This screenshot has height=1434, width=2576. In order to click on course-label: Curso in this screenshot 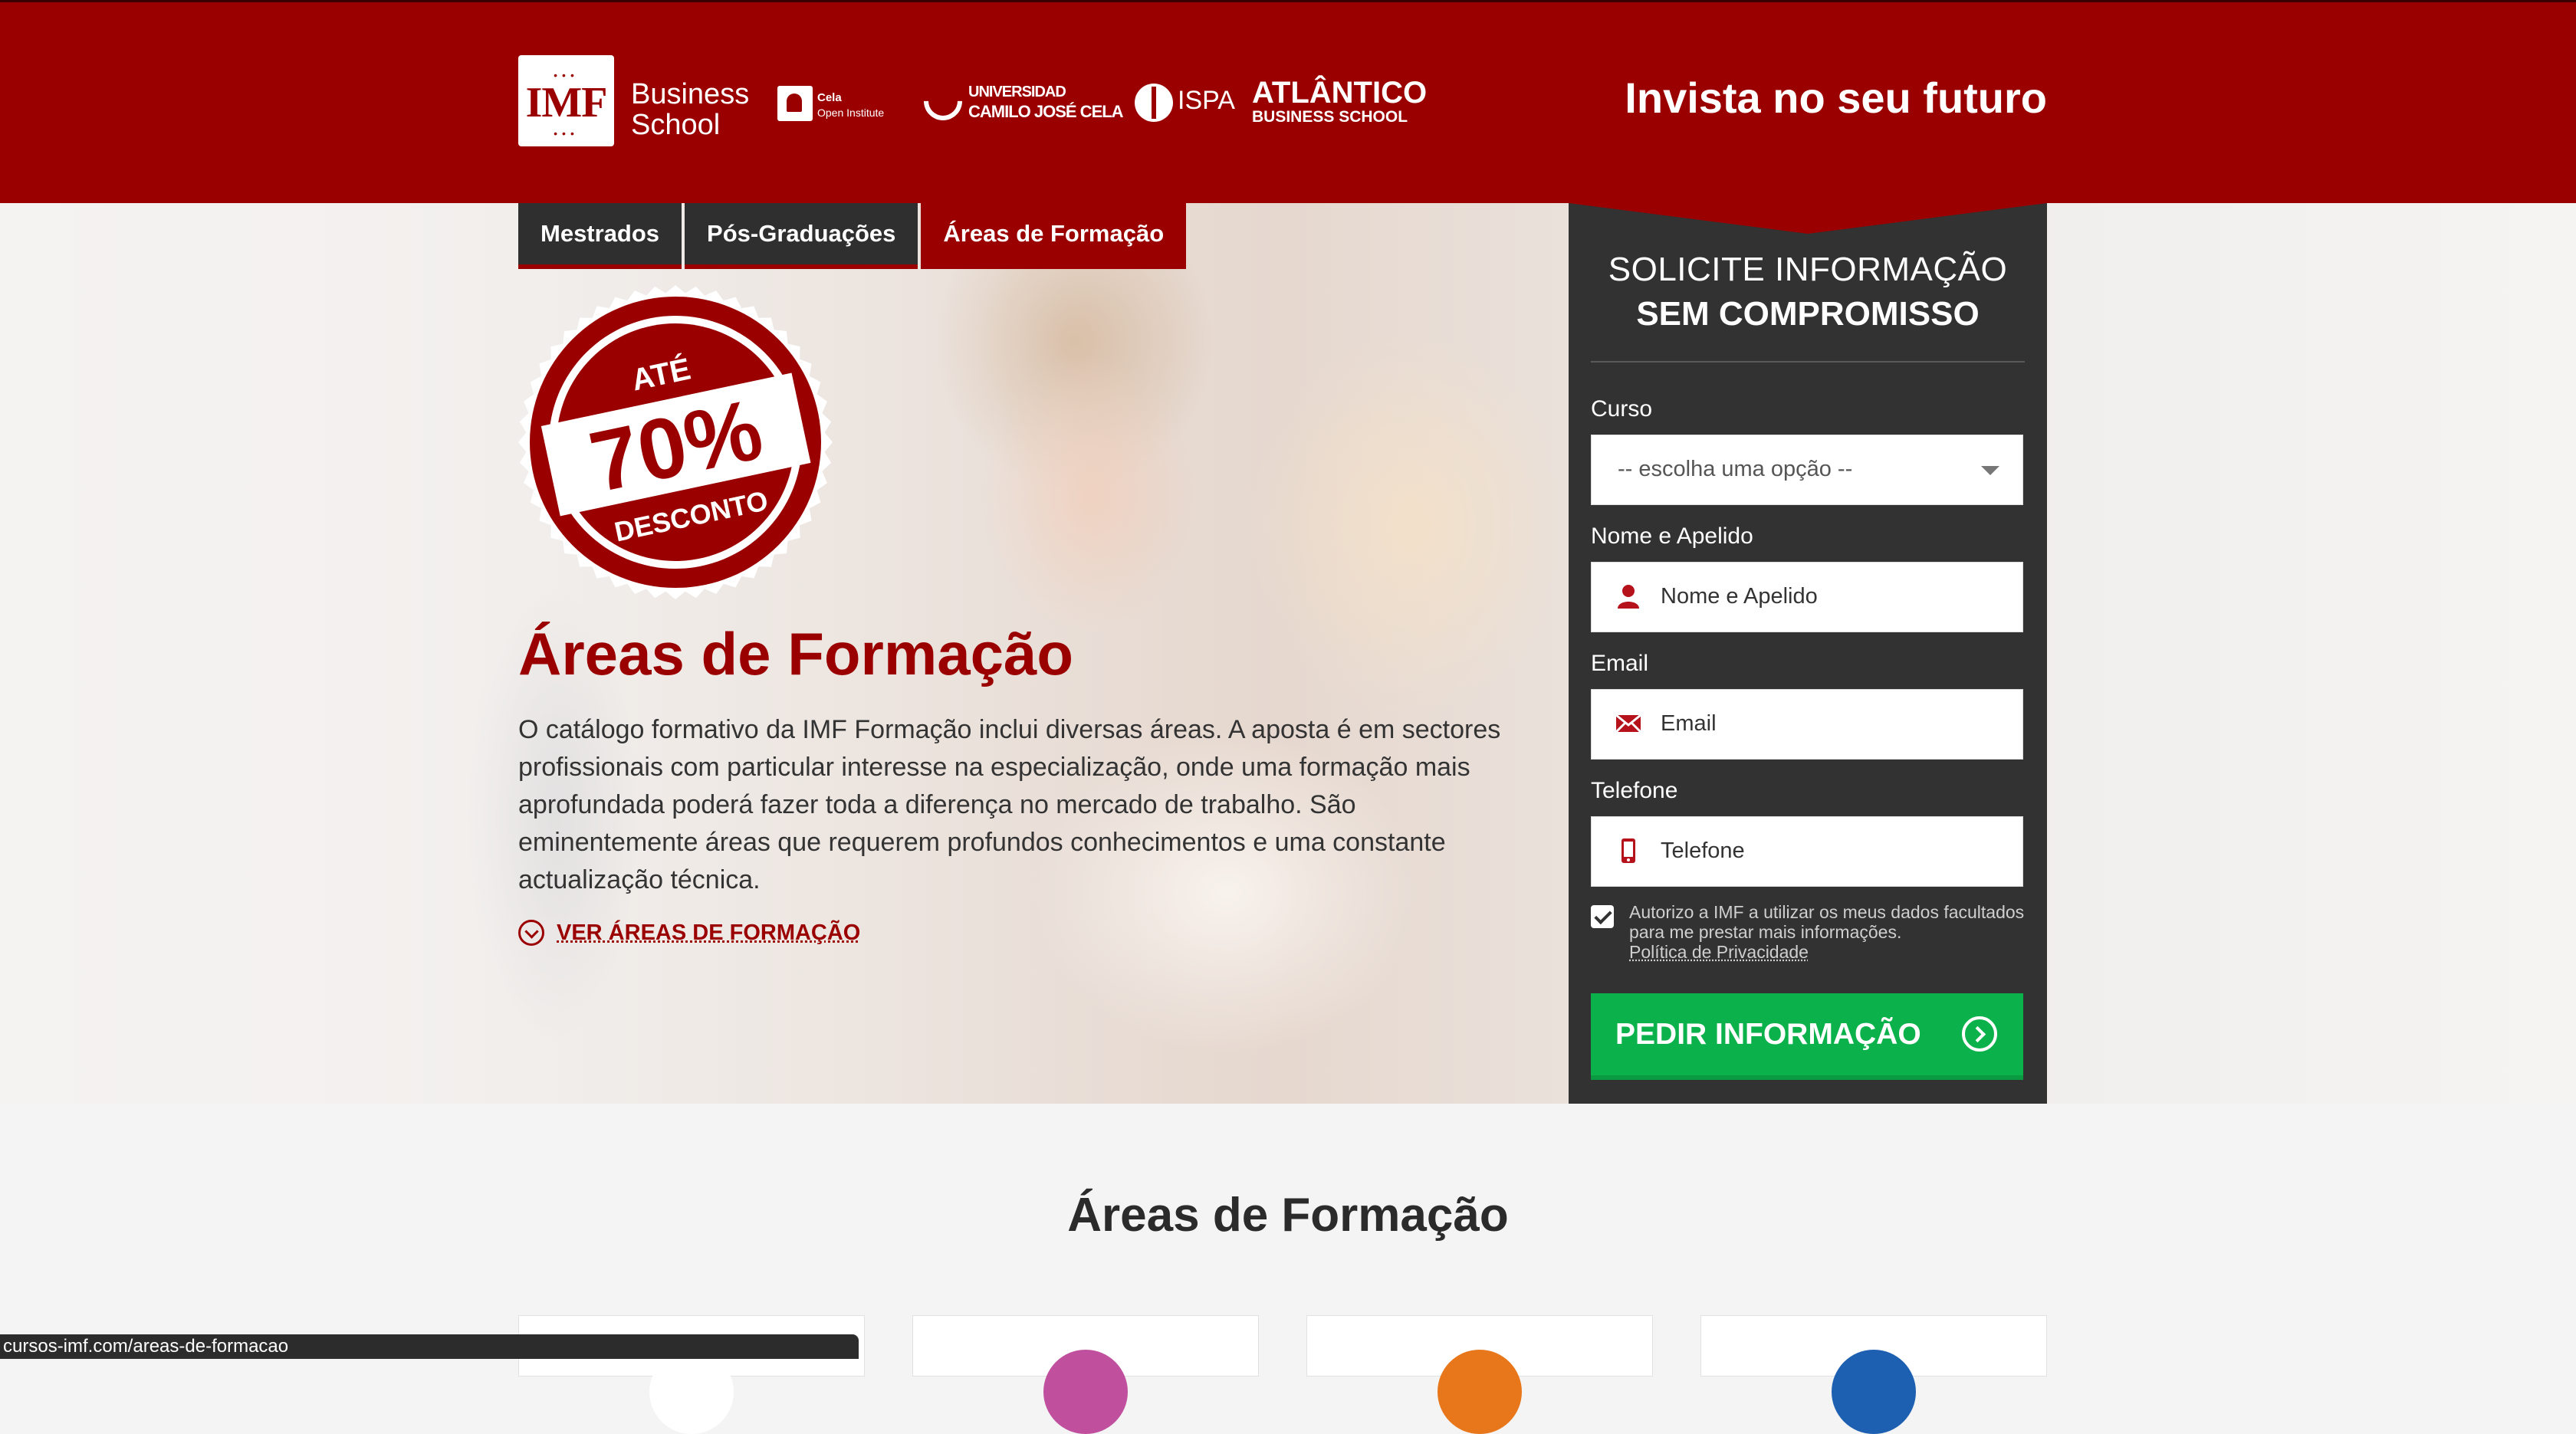, I will do `click(1621, 409)`.